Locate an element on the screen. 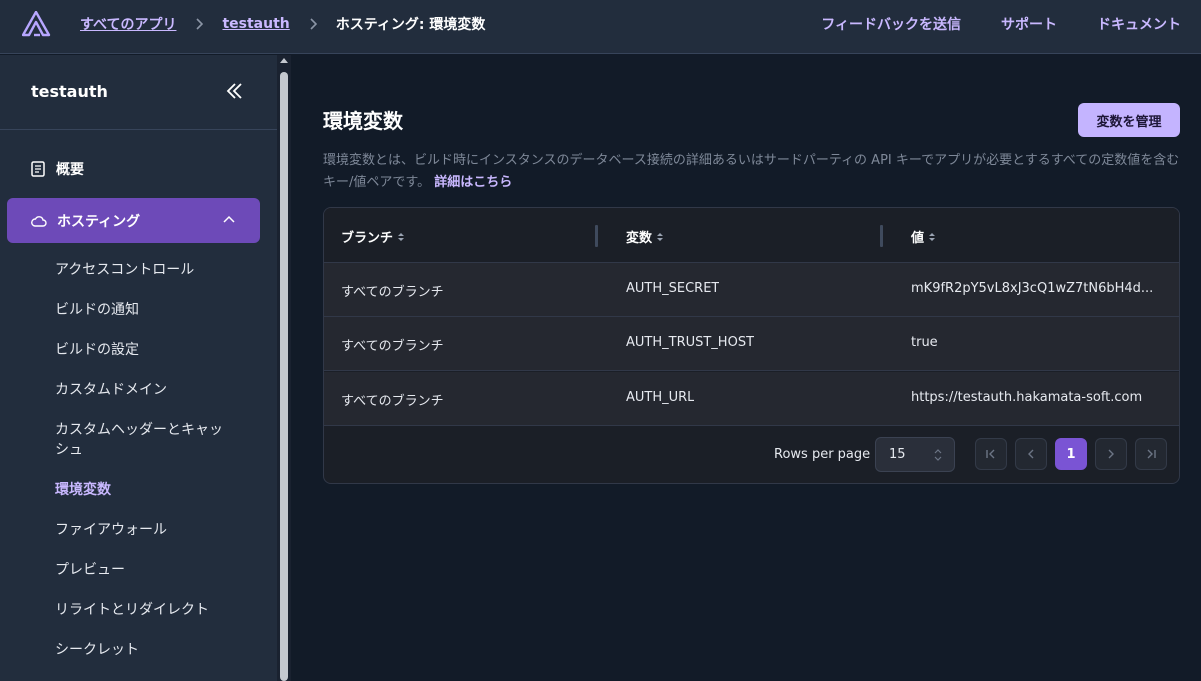 Image resolution: width=1201 pixels, height=681 pixels. sidebar-subitem-build-notifications: ビルドの通知 is located at coordinates (150, 310).